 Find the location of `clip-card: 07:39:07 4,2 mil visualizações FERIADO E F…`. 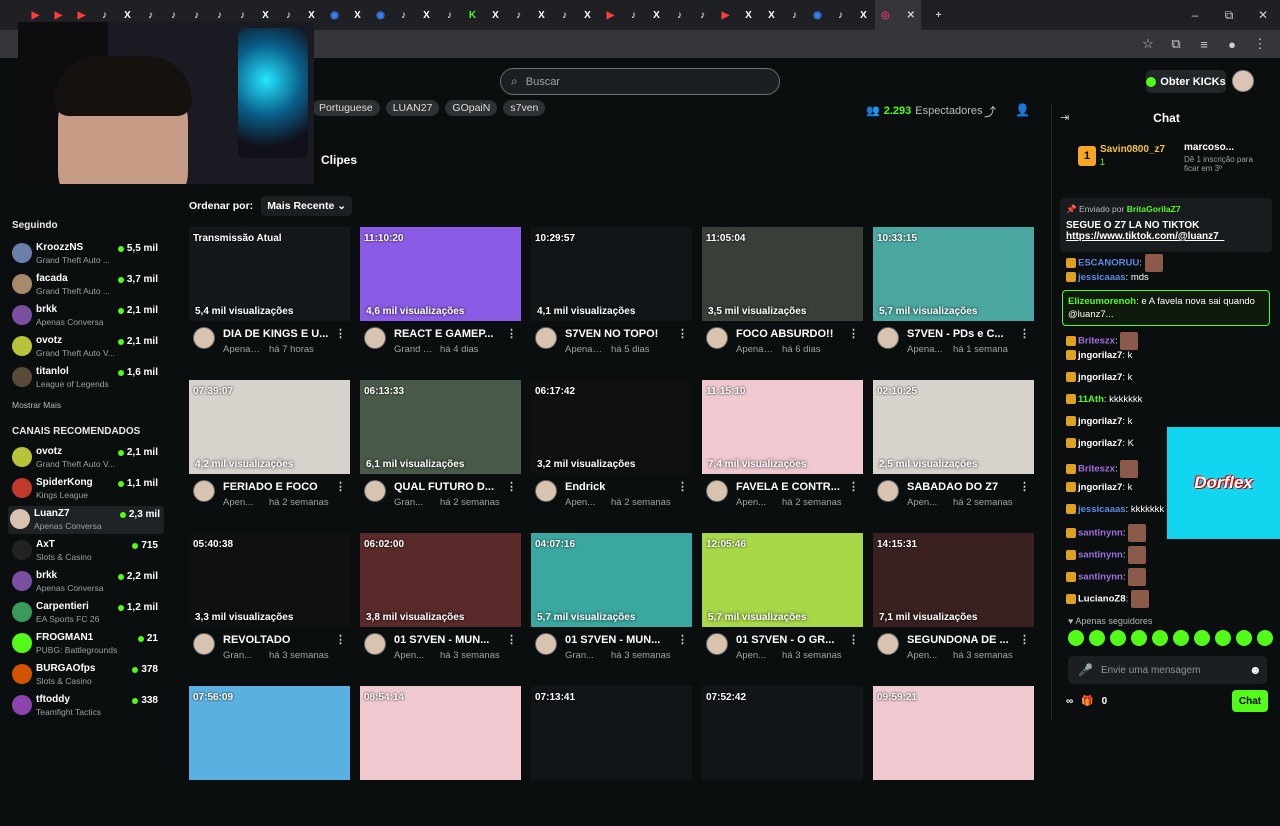

clip-card: 07:39:07 4,2 mil visualizações FERIADO E F… is located at coordinates (269, 450).